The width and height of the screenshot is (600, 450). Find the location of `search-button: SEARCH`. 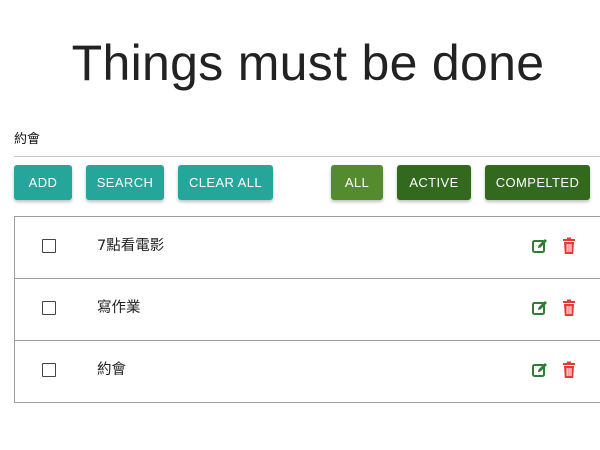

search-button: SEARCH is located at coordinates (125, 182).